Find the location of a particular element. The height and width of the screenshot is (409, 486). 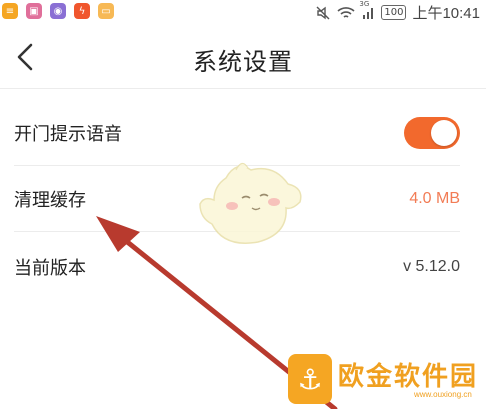

watermark-logo: ⚓ 欧金软件园 www.ouxiong.cn is located at coordinates (387, 379).